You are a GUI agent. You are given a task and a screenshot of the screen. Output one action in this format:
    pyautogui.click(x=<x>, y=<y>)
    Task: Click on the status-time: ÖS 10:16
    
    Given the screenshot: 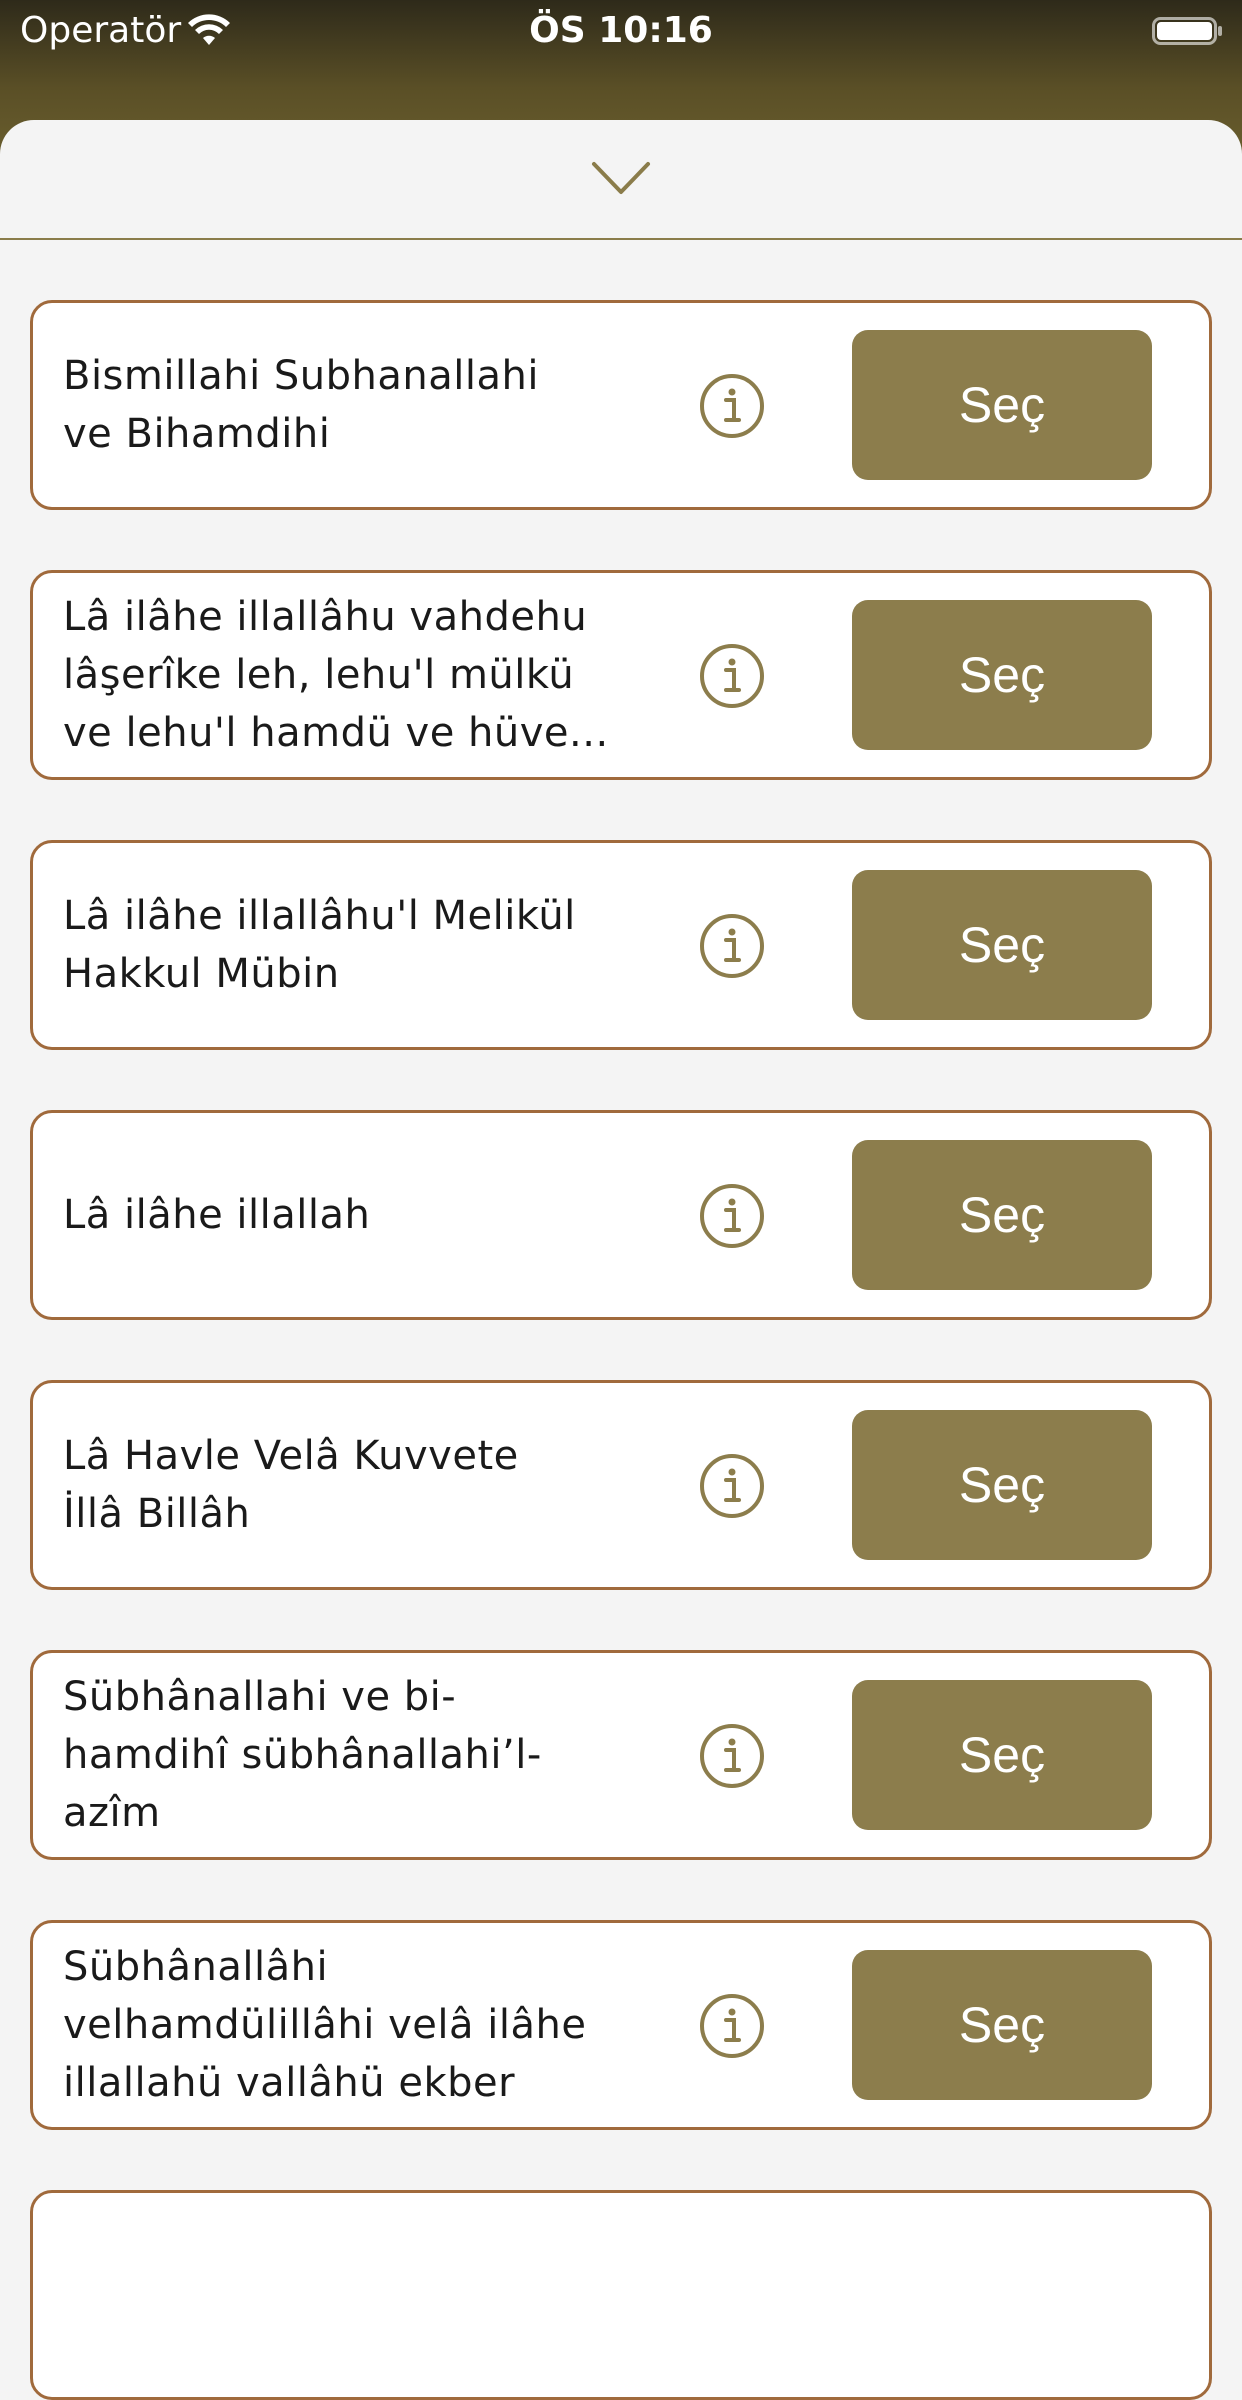 What is the action you would take?
    pyautogui.click(x=621, y=30)
    